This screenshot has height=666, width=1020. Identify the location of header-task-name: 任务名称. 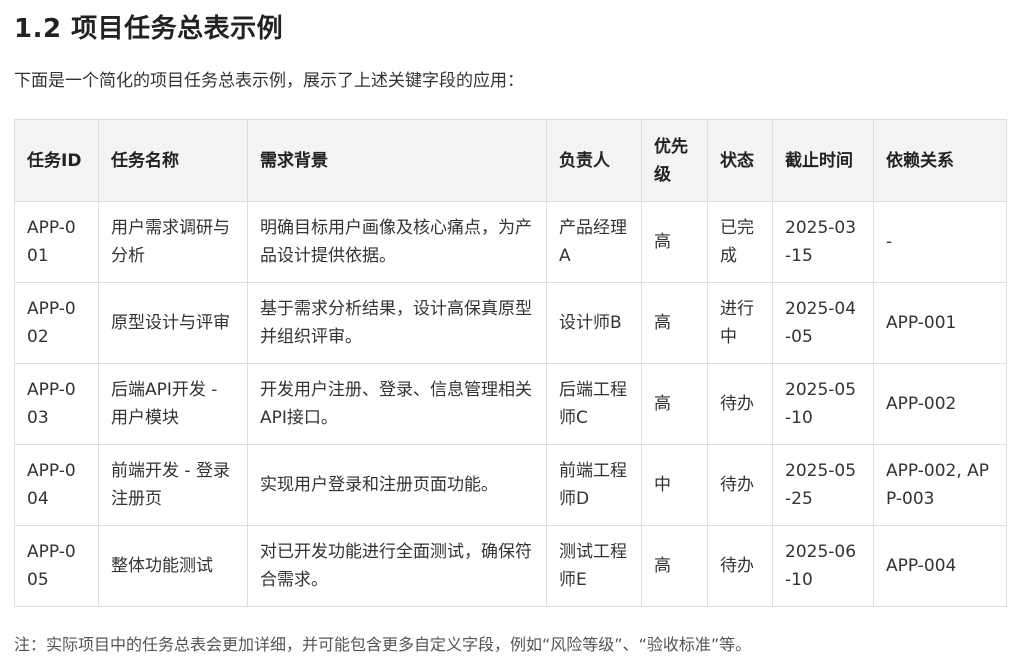
(173, 160).